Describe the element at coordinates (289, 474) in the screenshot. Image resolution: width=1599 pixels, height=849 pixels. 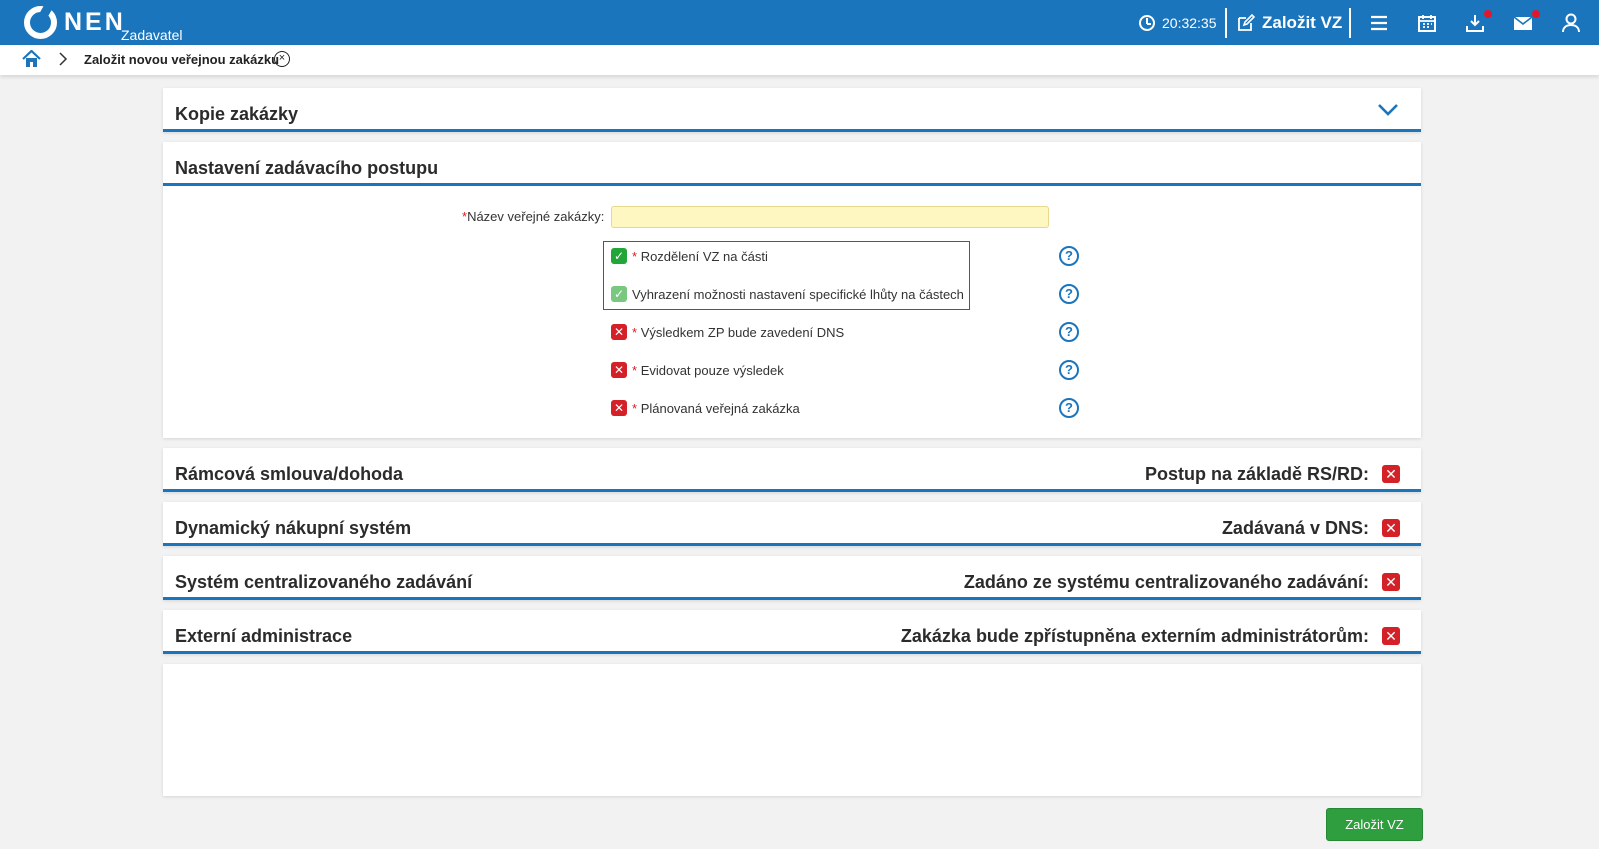
I see `framework-section-title: Rámcová smlouva/dohoda` at that location.